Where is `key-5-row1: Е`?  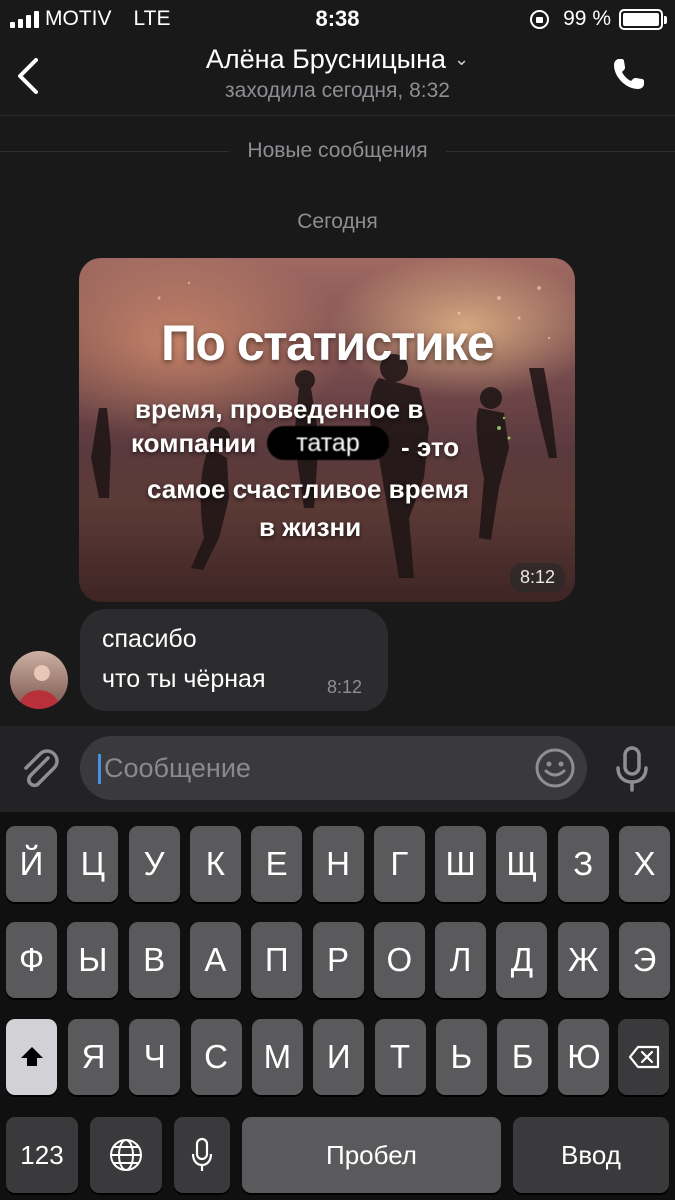 key-5-row1: Е is located at coordinates (277, 864).